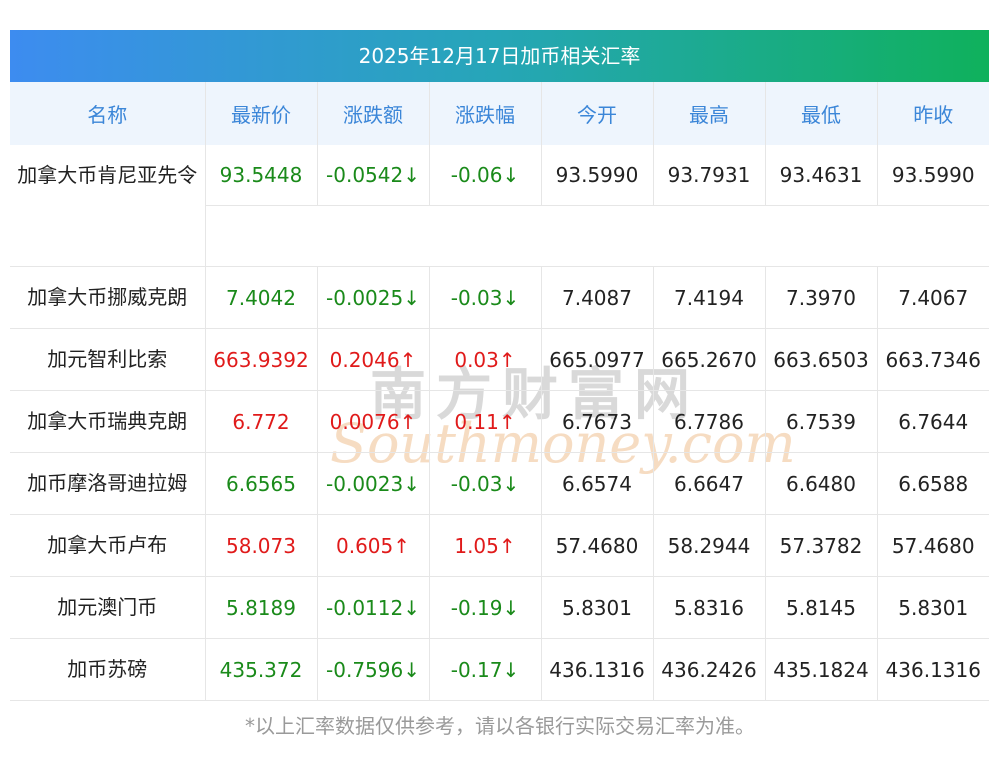 The image size is (1000, 757). What do you see at coordinates (484, 421) in the screenshot?
I see `cell-pct: 0.11↑` at bounding box center [484, 421].